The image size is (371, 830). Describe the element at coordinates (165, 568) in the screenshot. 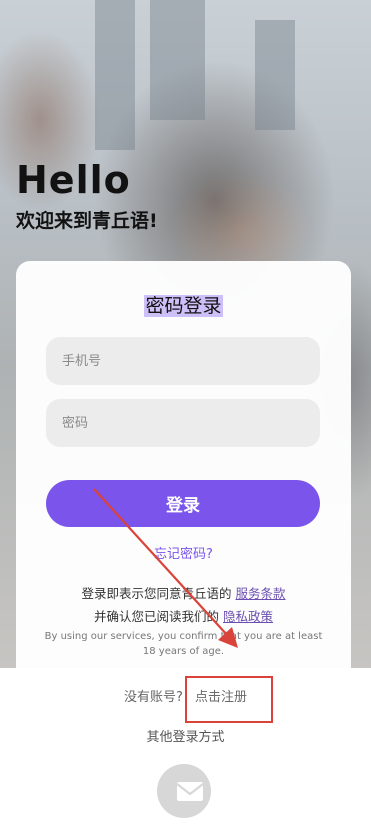

I see `annotation-arrow` at that location.